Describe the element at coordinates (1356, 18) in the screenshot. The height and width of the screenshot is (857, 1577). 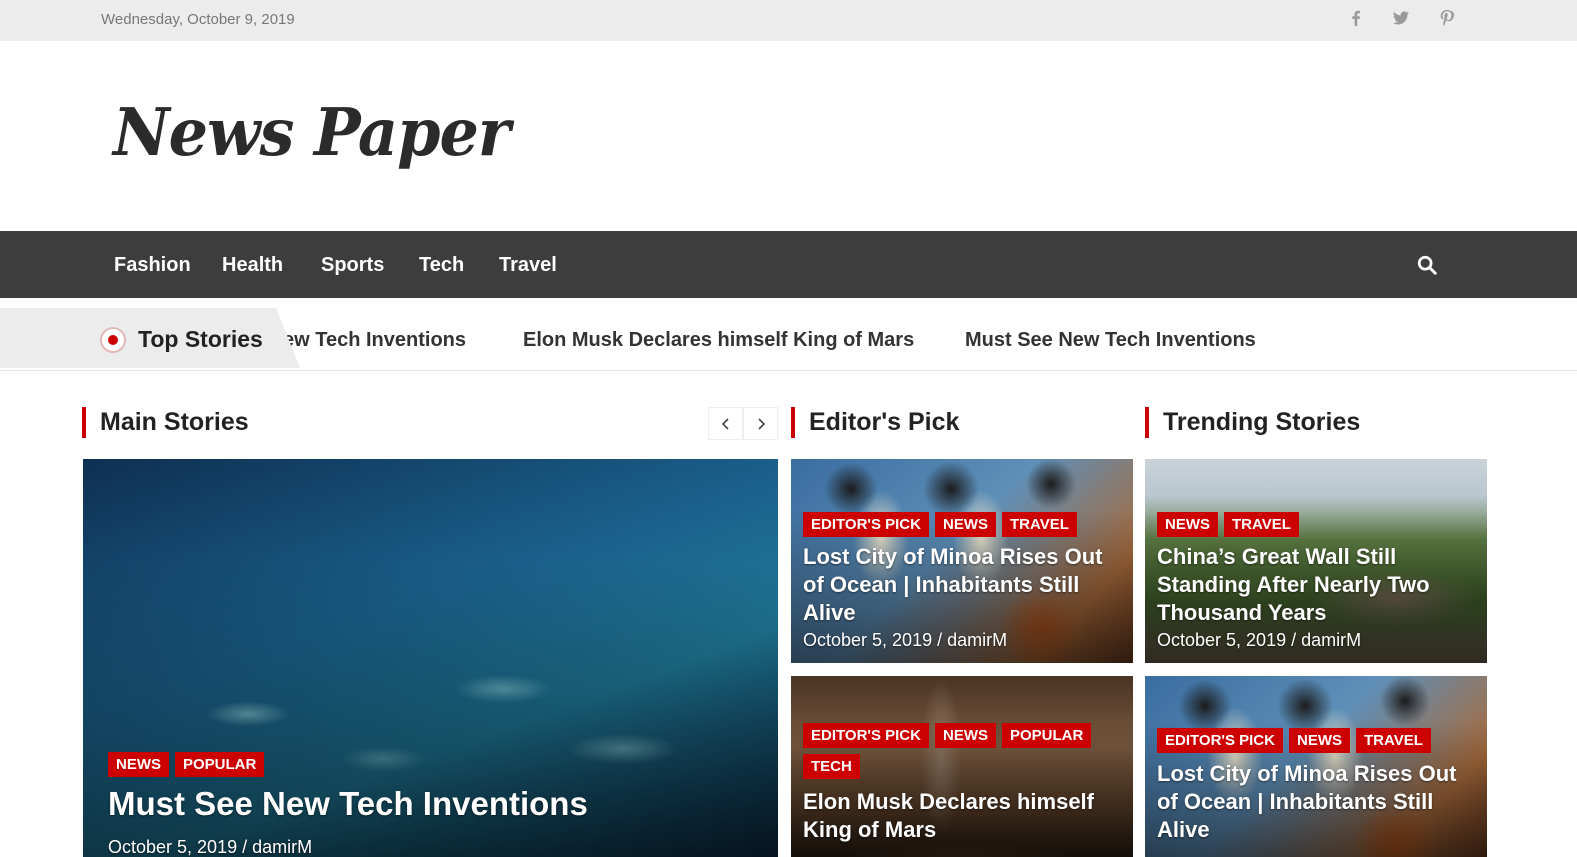
I see `facebook-icon` at that location.